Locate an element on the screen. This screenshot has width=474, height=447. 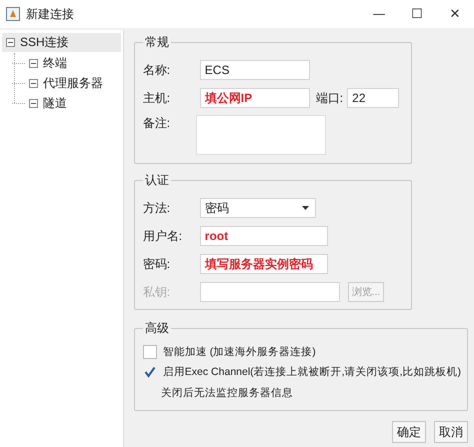
field-label: 私钥: is located at coordinates (157, 292).